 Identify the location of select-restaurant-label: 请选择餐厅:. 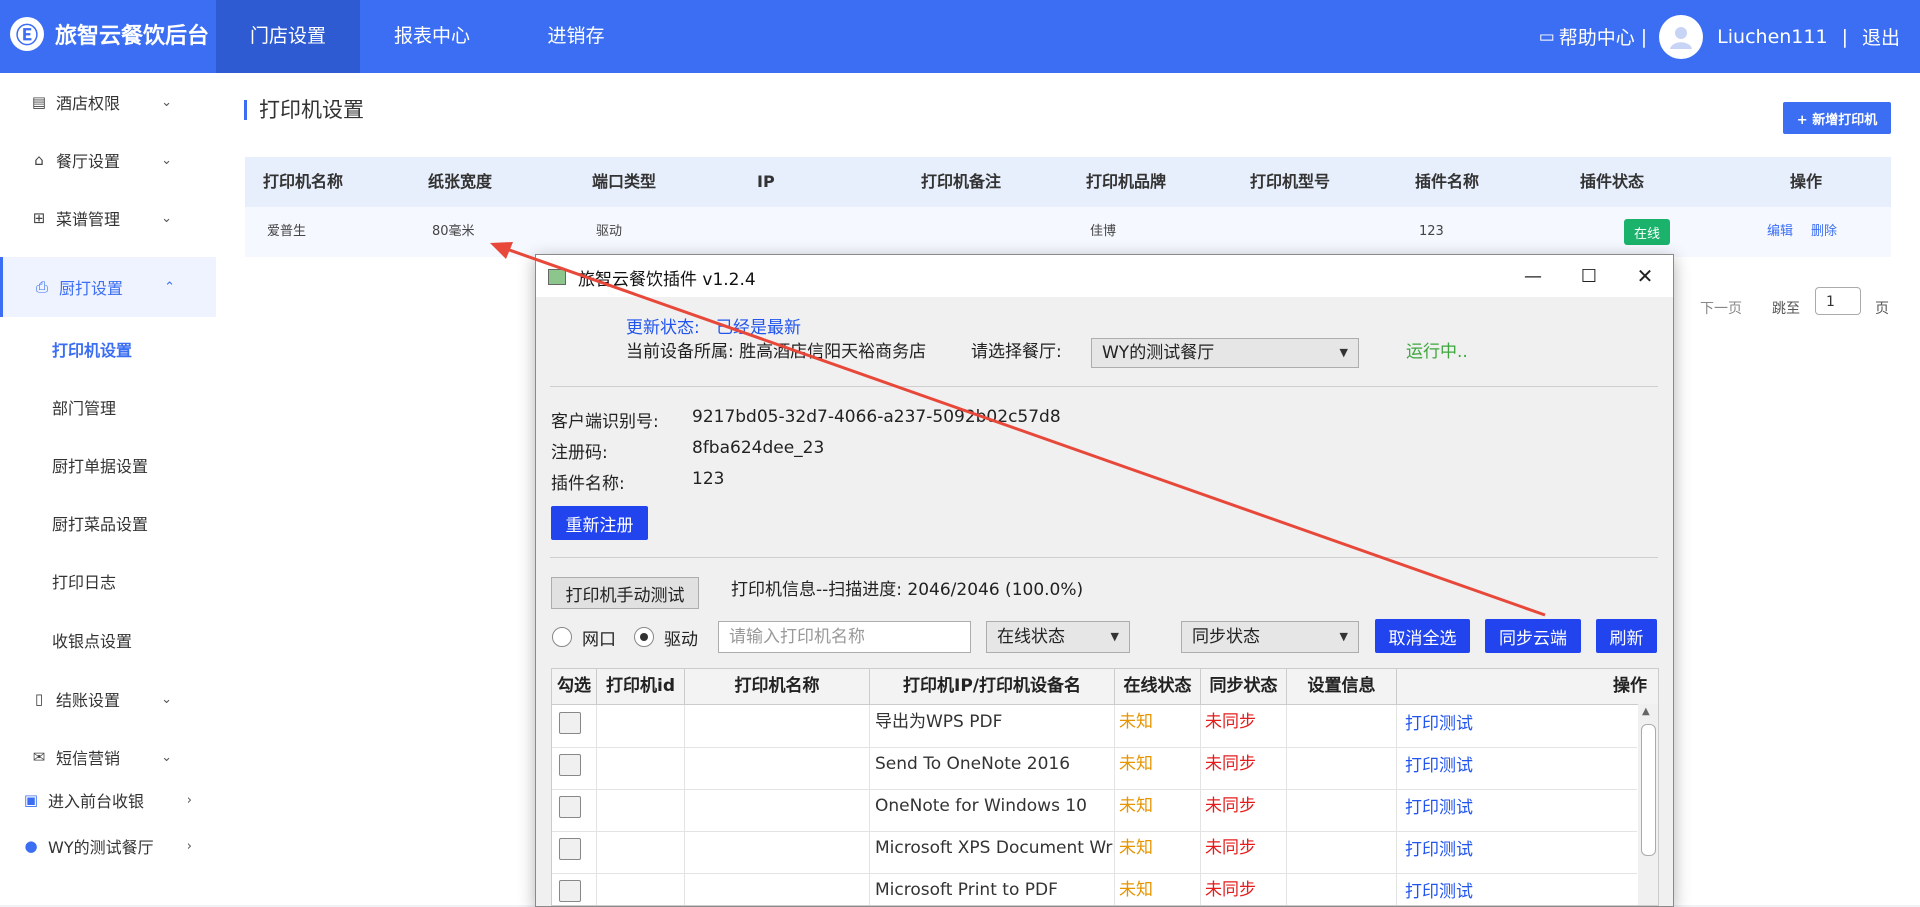
(1016, 352).